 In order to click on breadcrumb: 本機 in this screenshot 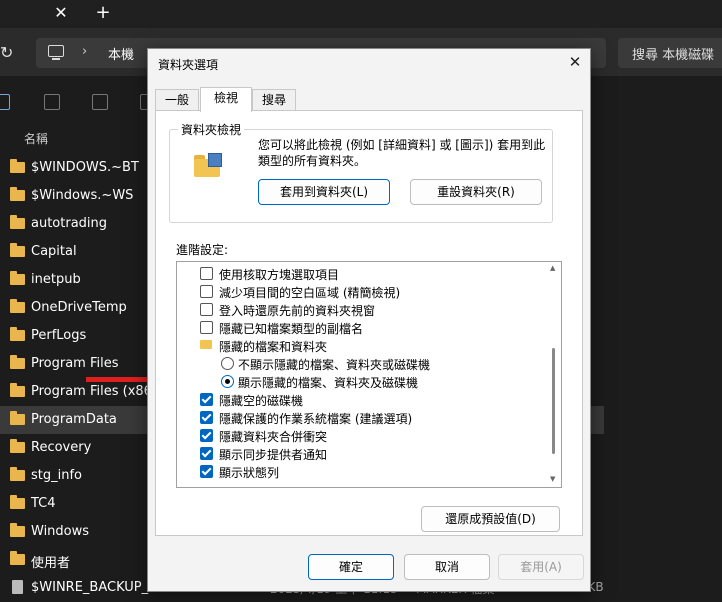, I will do `click(121, 53)`.